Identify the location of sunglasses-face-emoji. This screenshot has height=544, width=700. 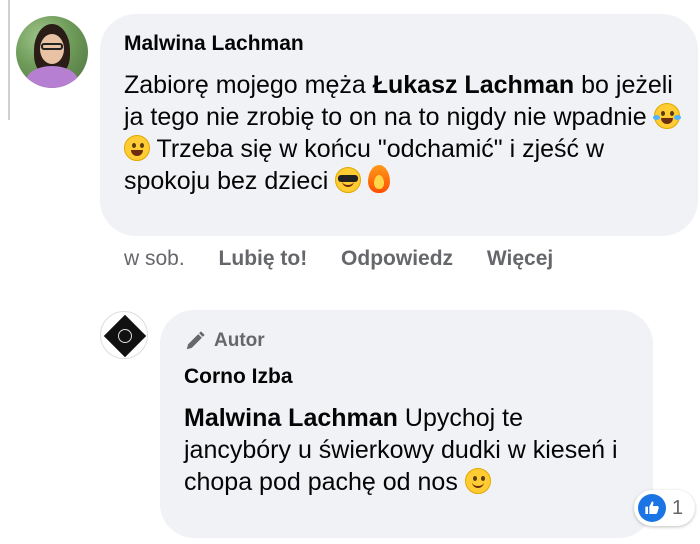
(348, 180).